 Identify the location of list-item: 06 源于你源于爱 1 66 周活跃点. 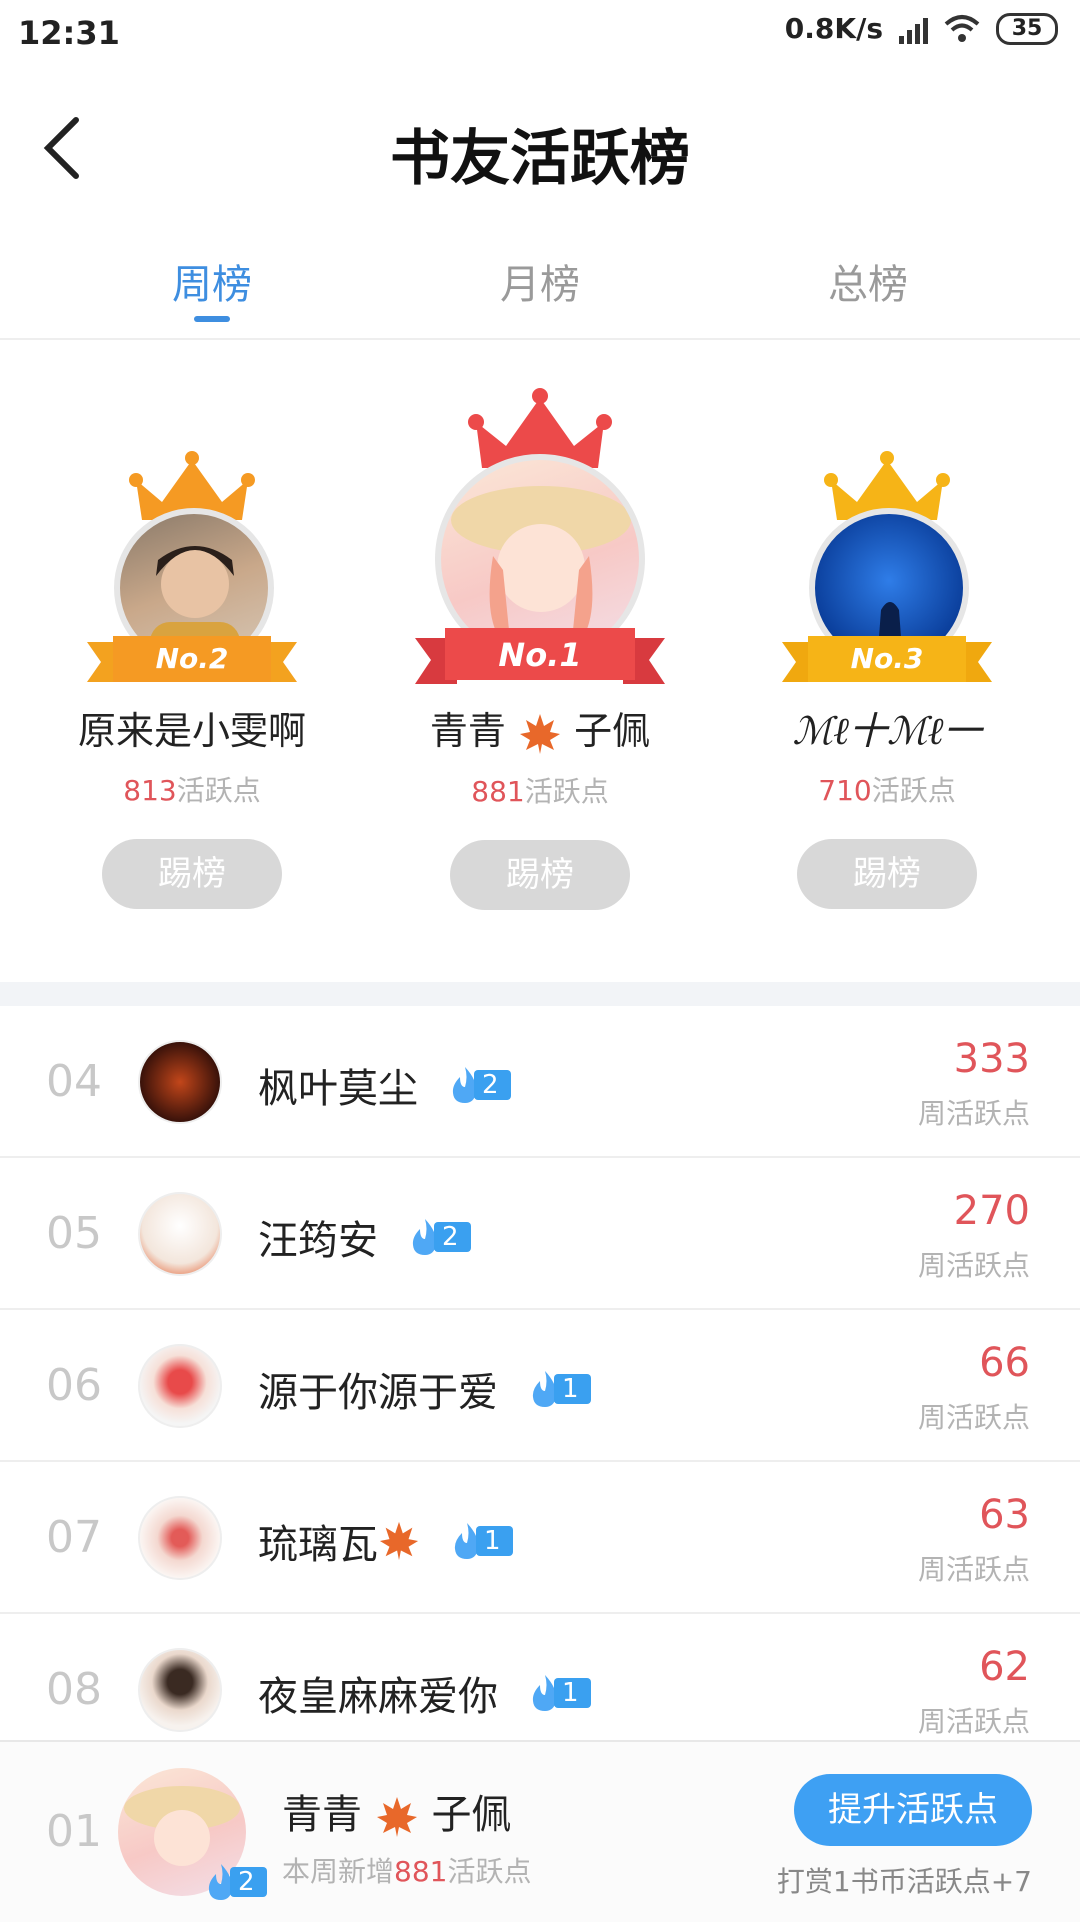
(540, 1386).